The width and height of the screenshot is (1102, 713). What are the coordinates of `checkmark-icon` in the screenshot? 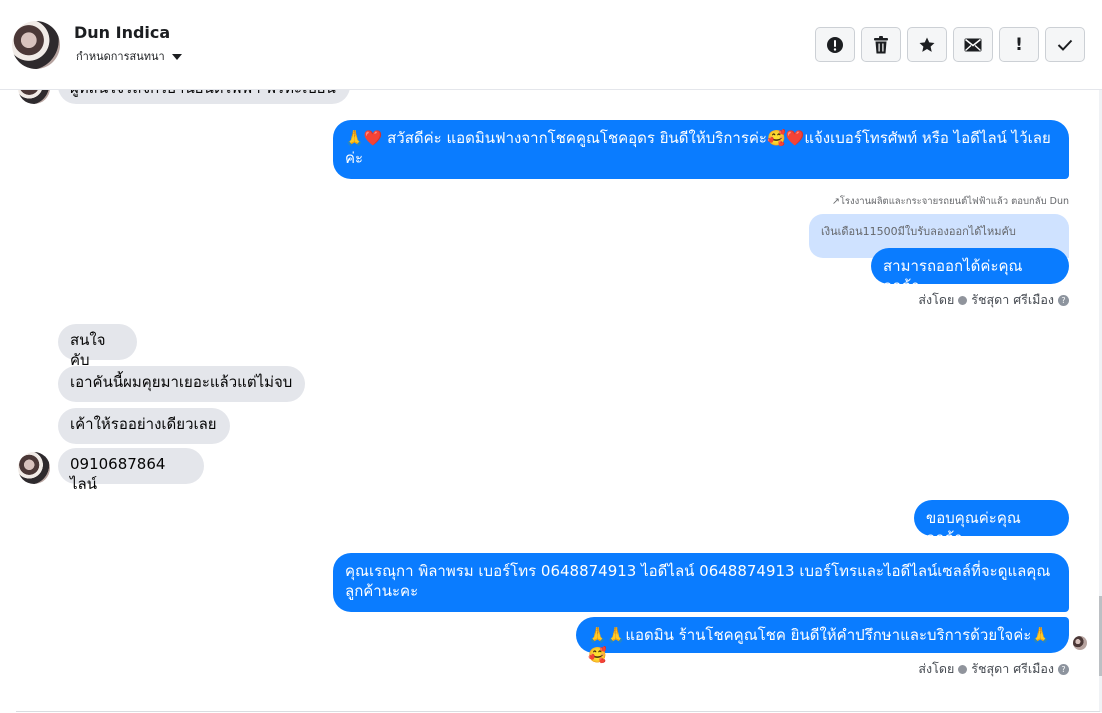 It's located at (1065, 45).